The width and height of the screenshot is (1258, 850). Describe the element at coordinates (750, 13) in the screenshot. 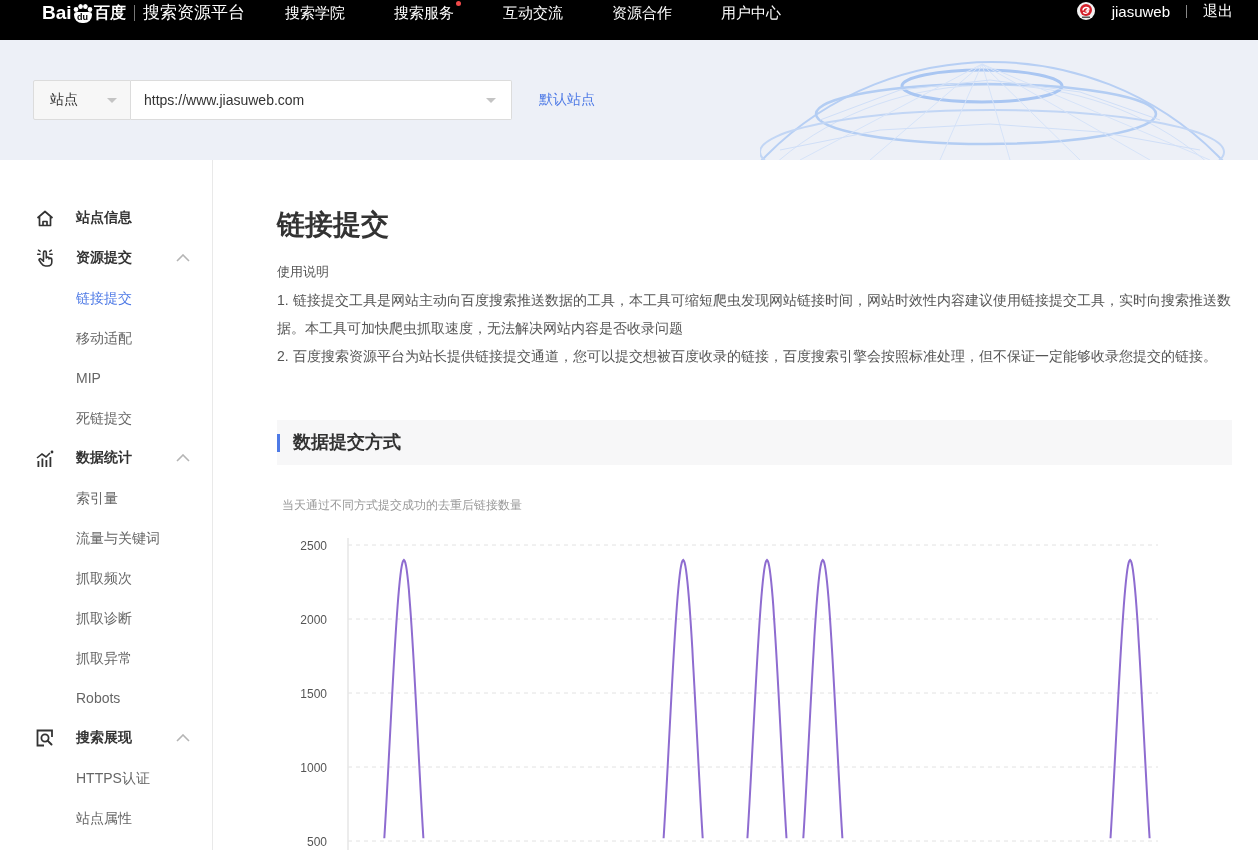

I see `nav-link: 用户中心` at that location.